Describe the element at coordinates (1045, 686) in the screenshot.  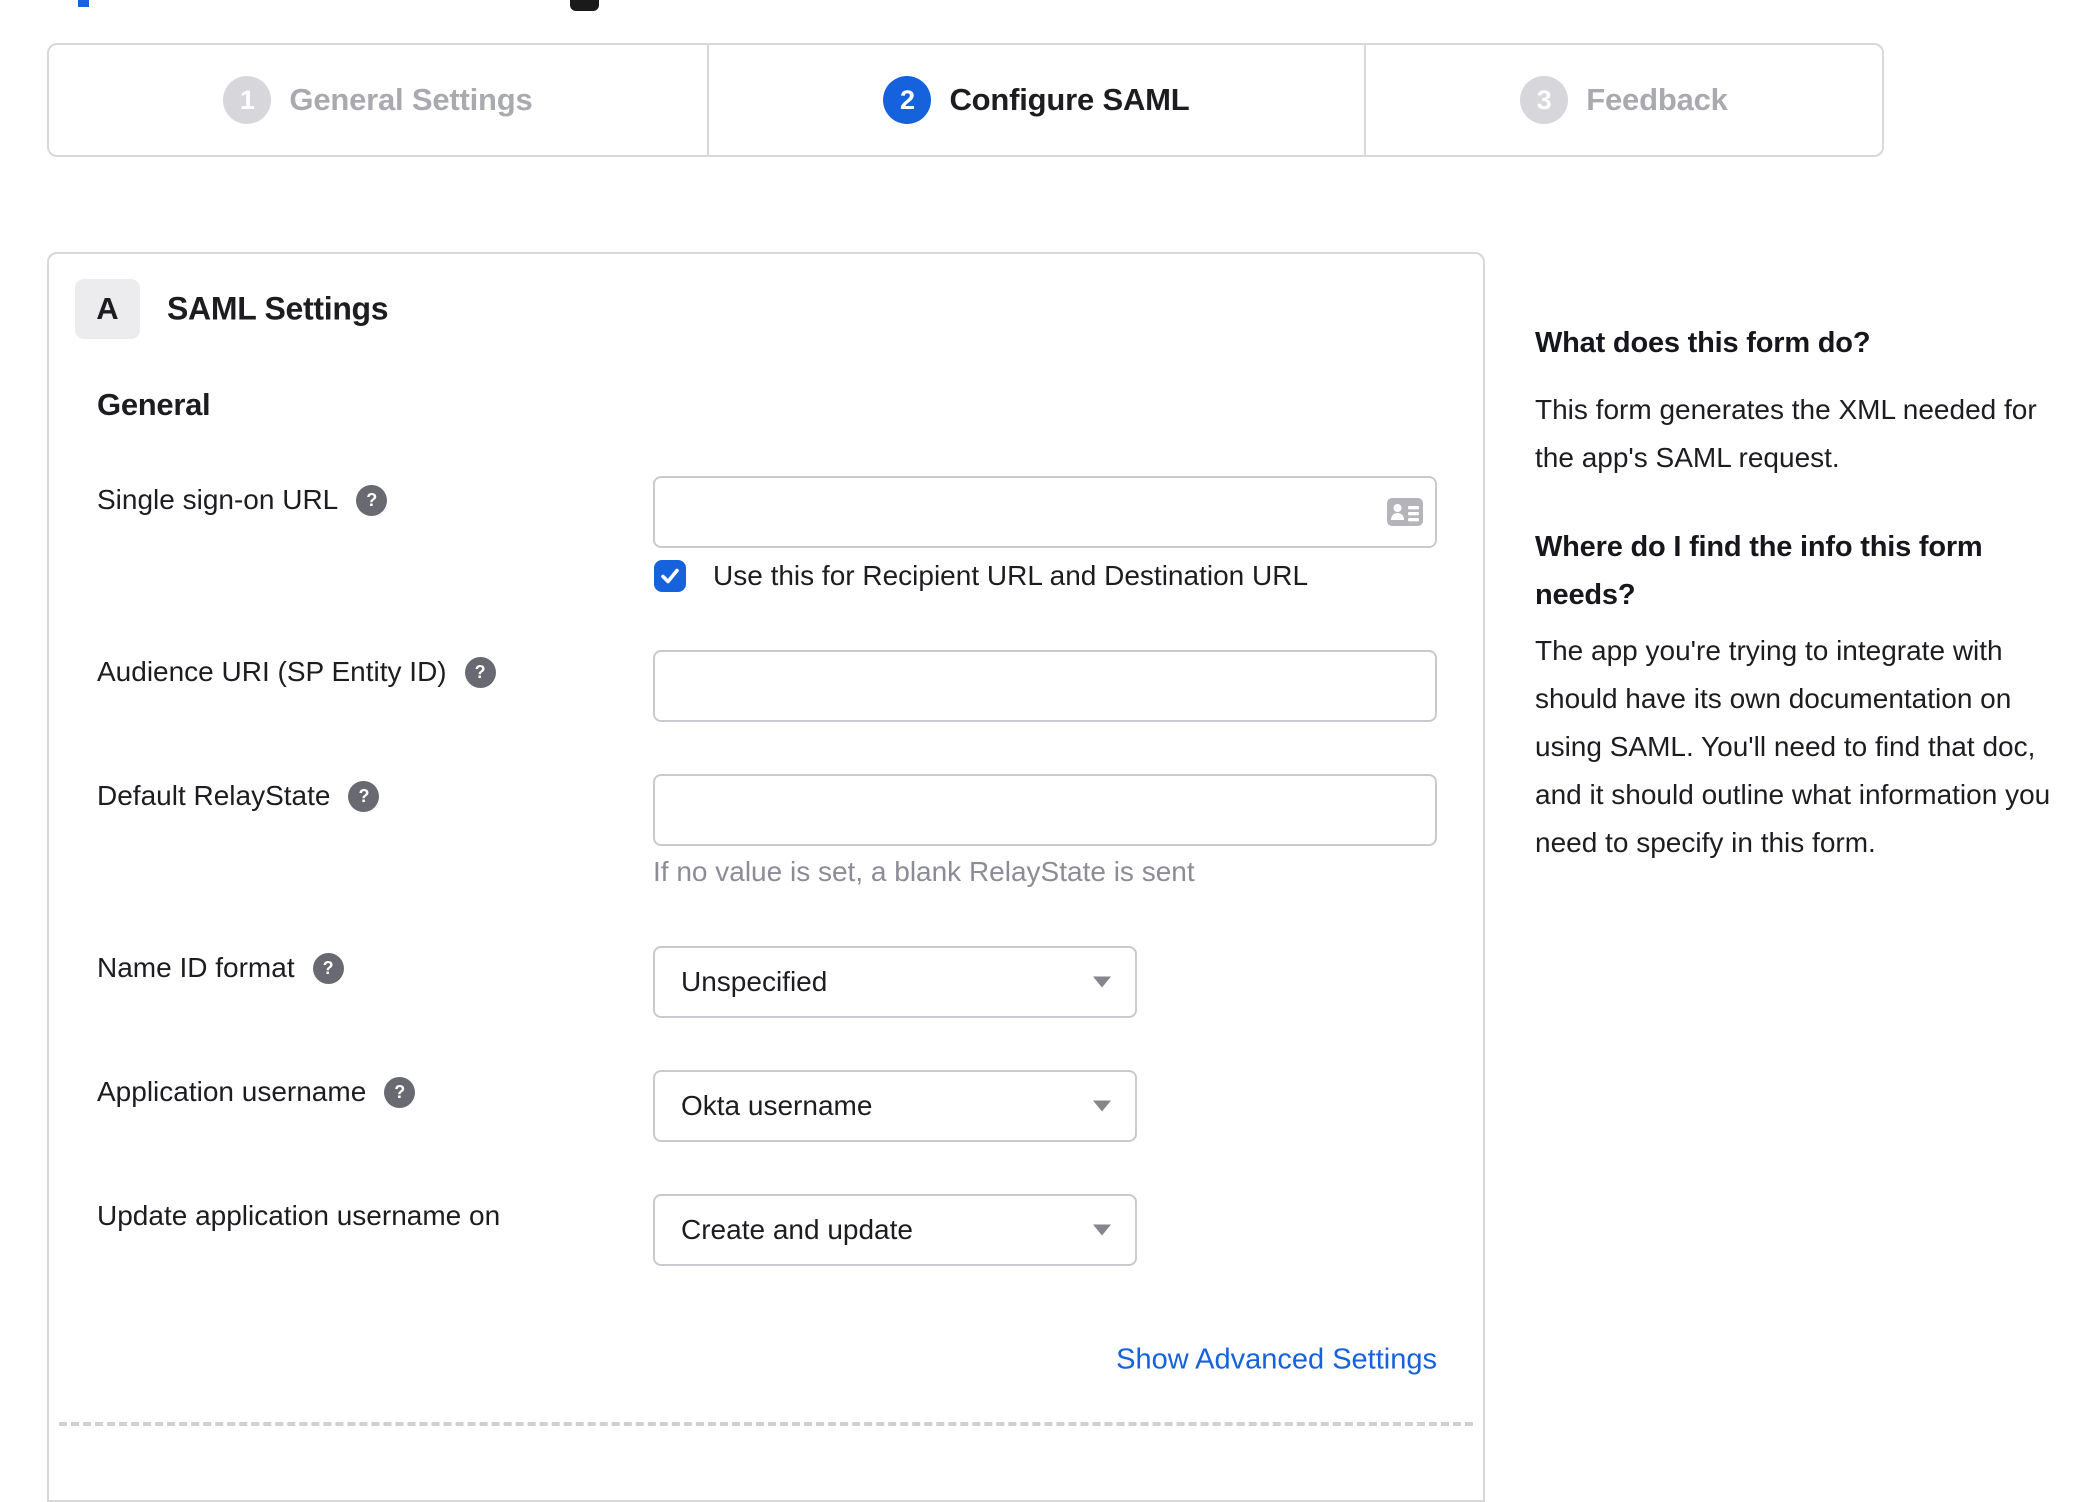
I see `audience-uri-input` at that location.